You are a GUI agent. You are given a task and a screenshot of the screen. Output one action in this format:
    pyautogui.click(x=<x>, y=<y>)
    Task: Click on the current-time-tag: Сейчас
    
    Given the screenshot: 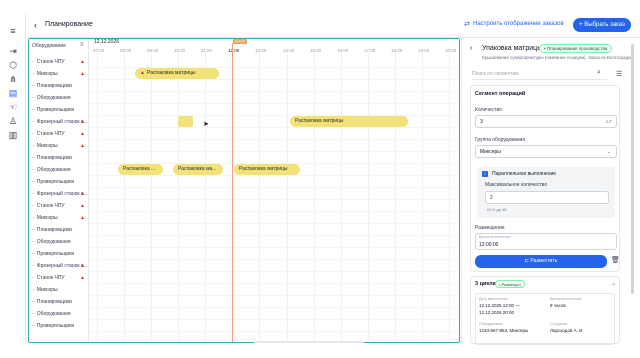 What is the action you would take?
    pyautogui.click(x=240, y=41)
    